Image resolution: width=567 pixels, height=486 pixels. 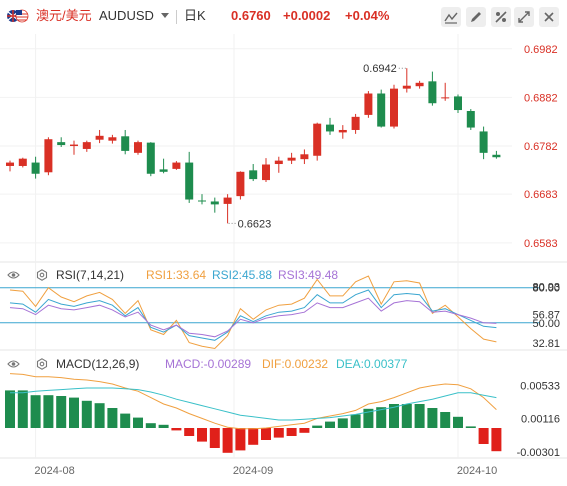 I want to click on price-axis-tick: 0.6782, so click(x=541, y=147).